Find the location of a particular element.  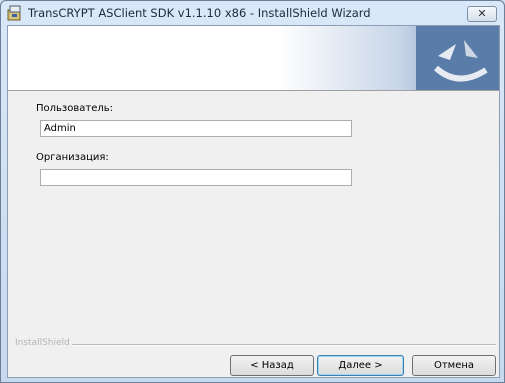

next-button: Далее > is located at coordinates (360, 365).